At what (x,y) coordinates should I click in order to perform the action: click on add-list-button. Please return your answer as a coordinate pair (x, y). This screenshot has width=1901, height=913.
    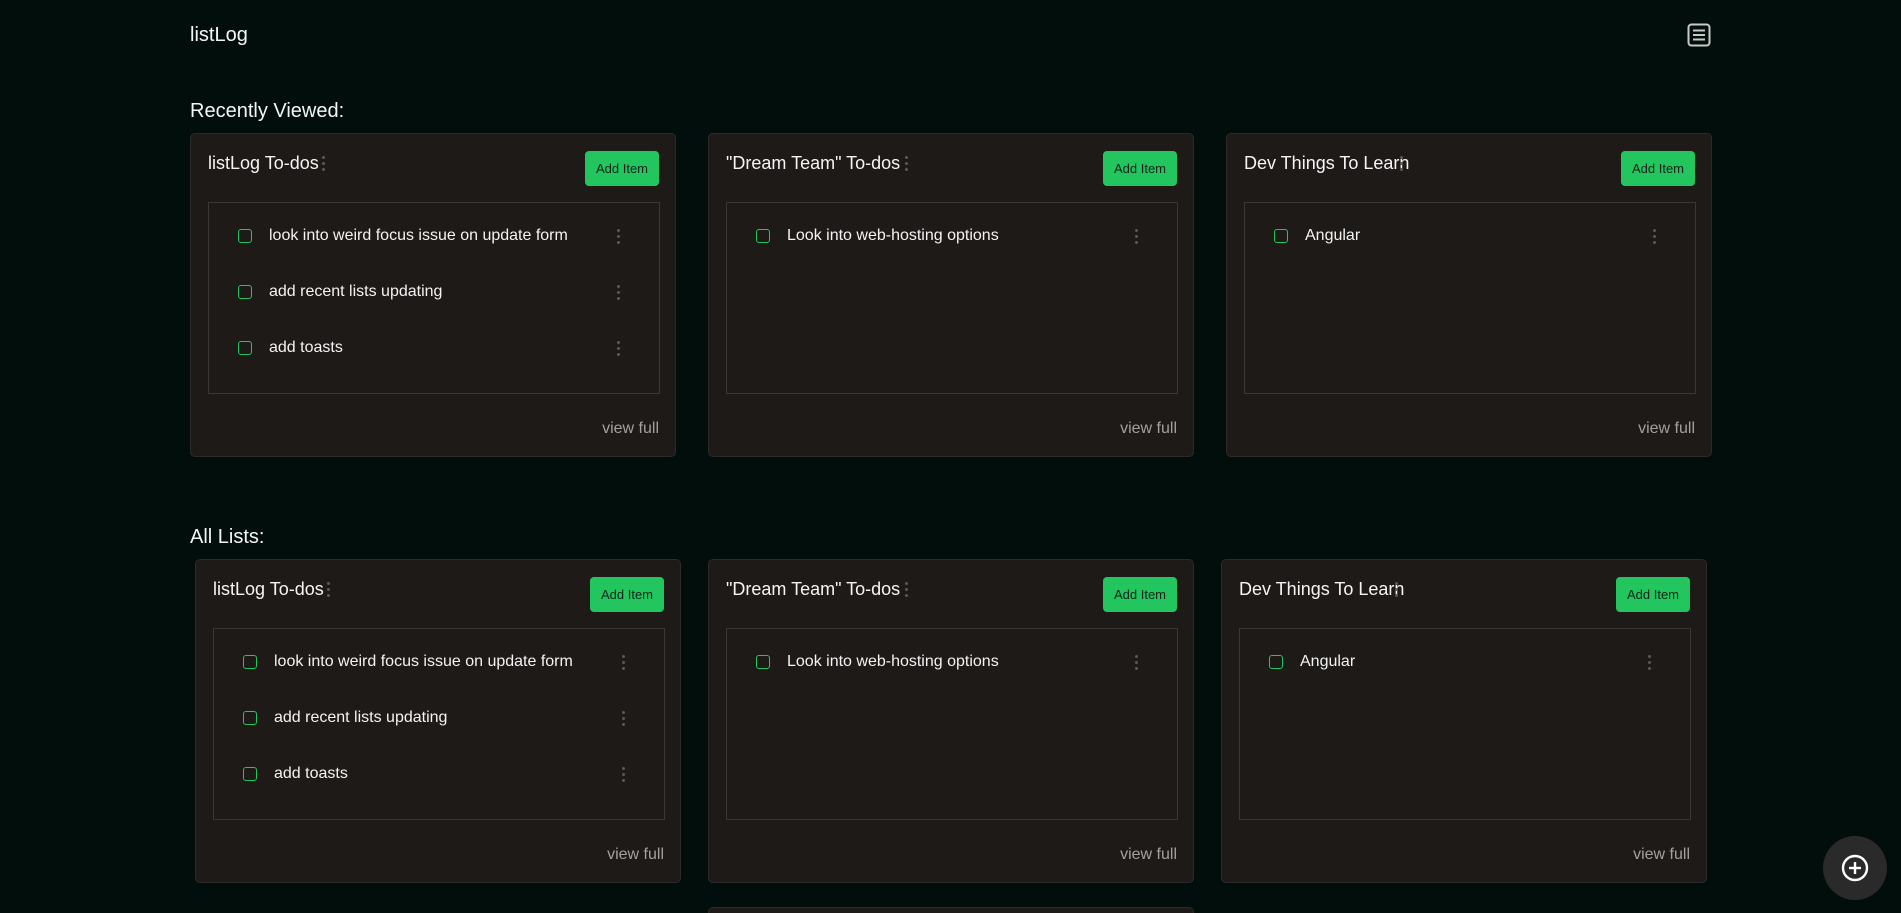
    Looking at the image, I should click on (1855, 868).